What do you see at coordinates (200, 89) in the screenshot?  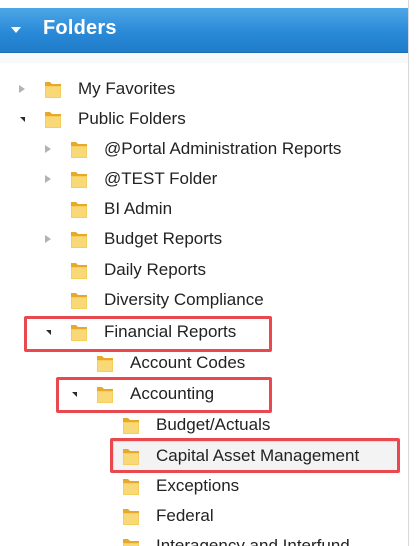 I see `tree-item-my-favorites: My Favorites` at bounding box center [200, 89].